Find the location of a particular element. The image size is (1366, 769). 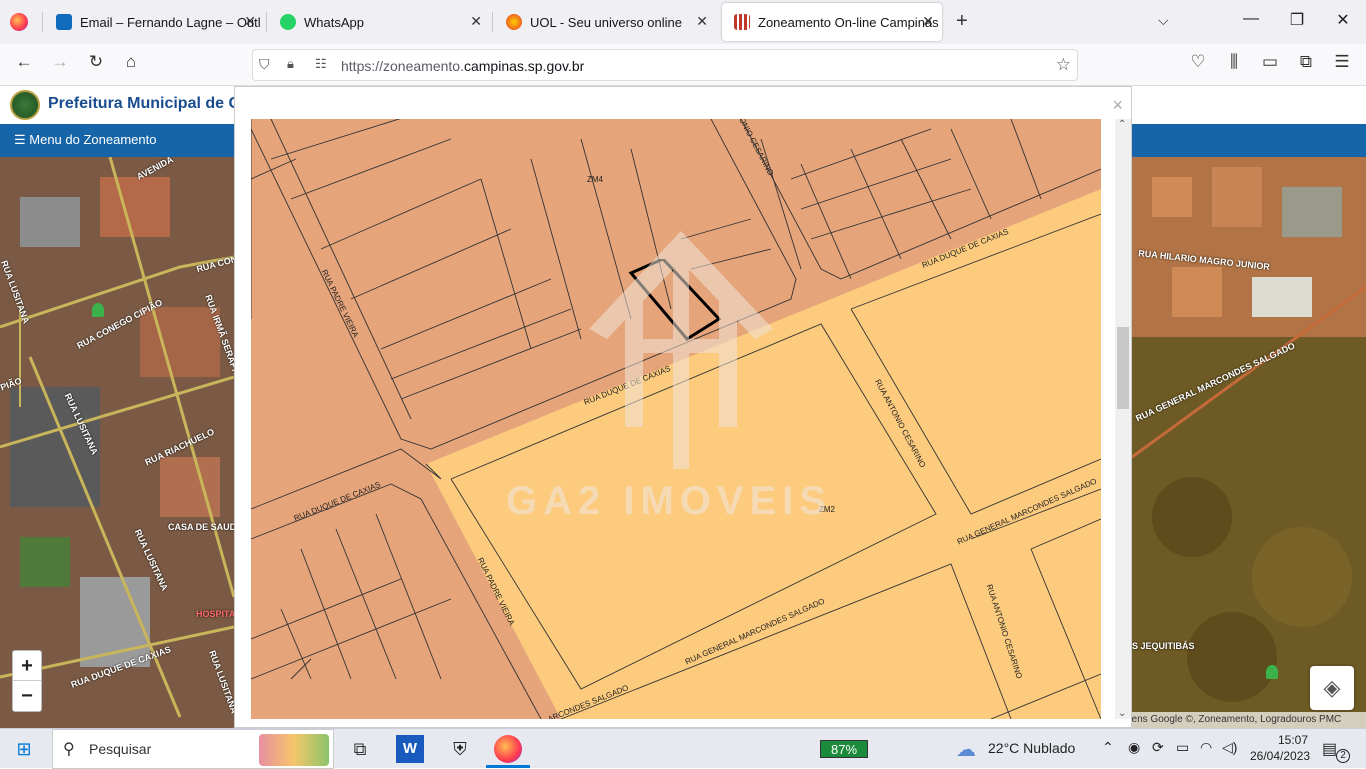

outlook-icon is located at coordinates (64, 22).